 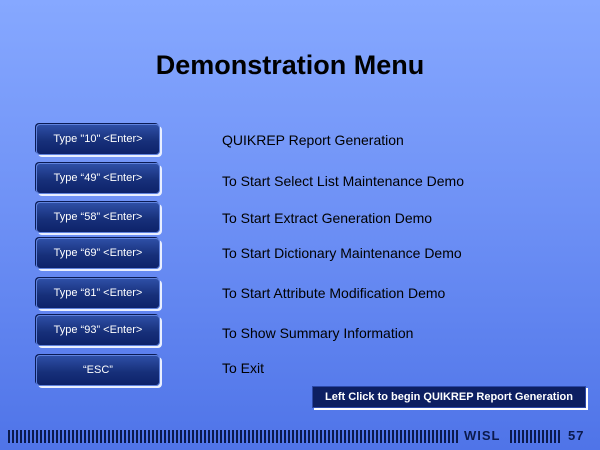 What do you see at coordinates (243, 368) in the screenshot?
I see `menu-description-esc: To Exit` at bounding box center [243, 368].